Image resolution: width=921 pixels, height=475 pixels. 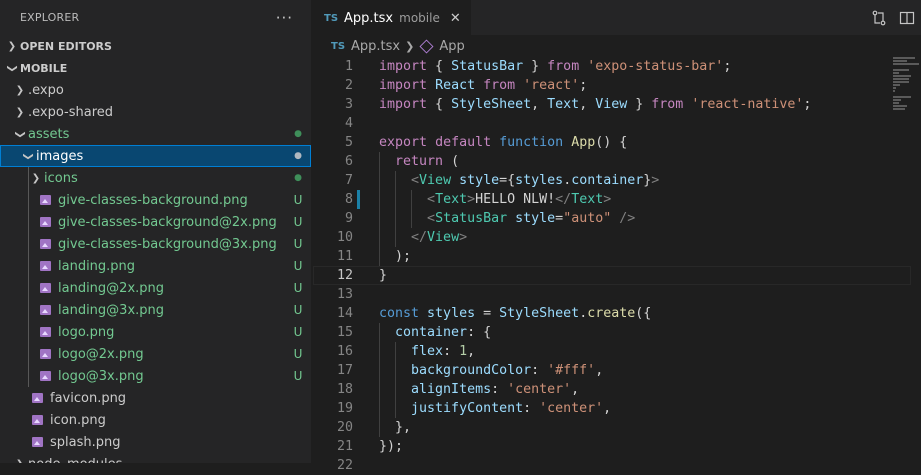 I want to click on code-line: 10 </View>, so click(x=616, y=237).